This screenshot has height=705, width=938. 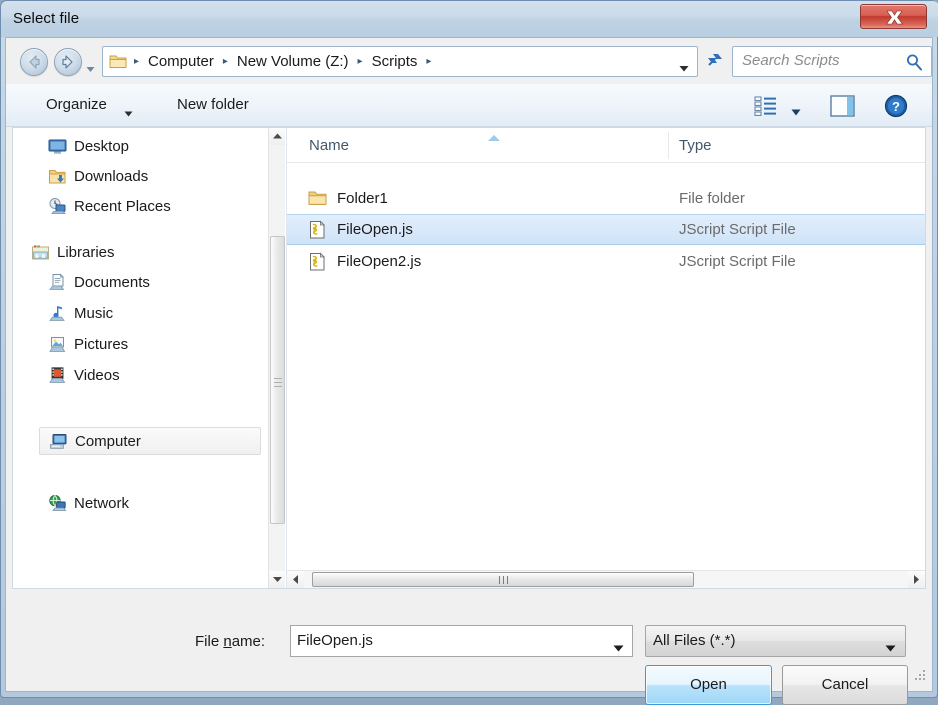 What do you see at coordinates (469, 105) in the screenshot?
I see `toolbar: Organize New folder ?` at bounding box center [469, 105].